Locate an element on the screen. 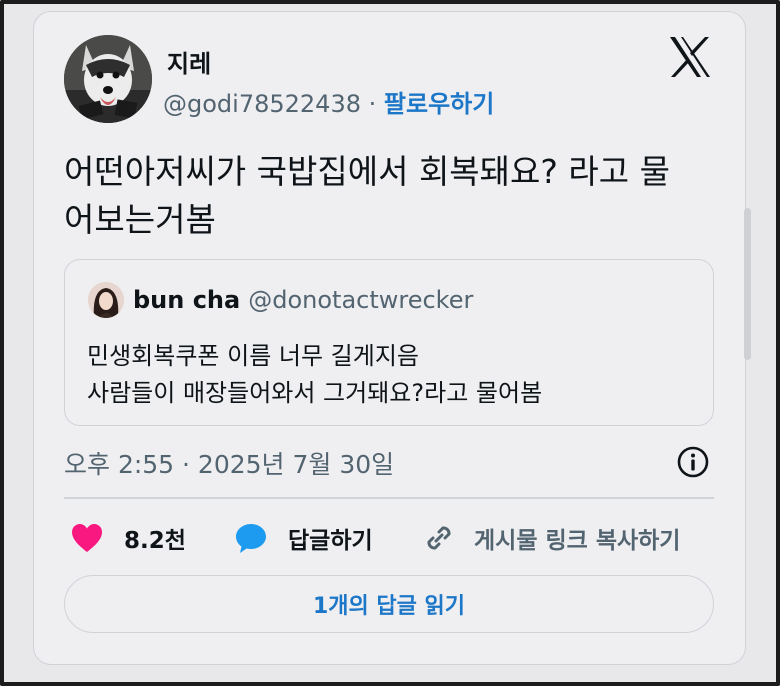 The image size is (780, 686). read-replies-label: 1개의 답글 읽기 is located at coordinates (389, 606).